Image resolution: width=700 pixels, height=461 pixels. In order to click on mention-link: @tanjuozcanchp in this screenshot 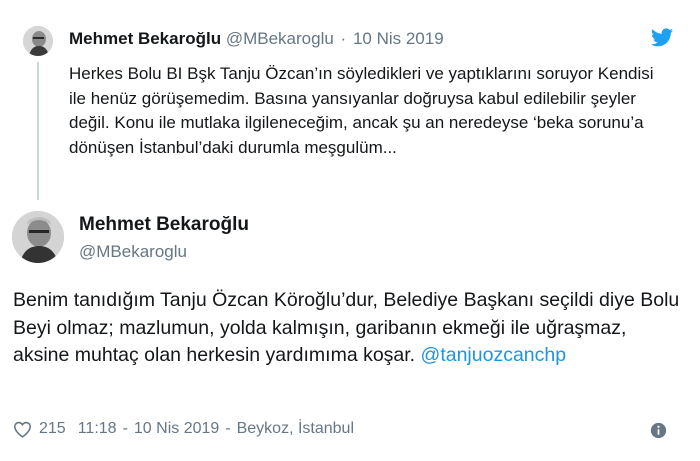, I will do `click(494, 355)`.